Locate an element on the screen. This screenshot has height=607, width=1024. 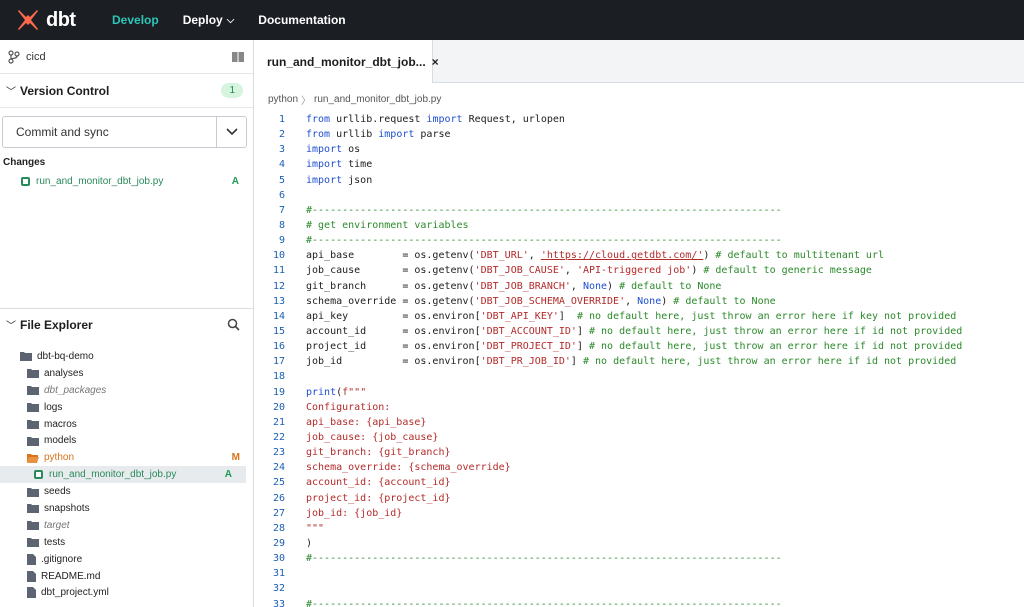
nav-develop: Develop is located at coordinates (135, 20).